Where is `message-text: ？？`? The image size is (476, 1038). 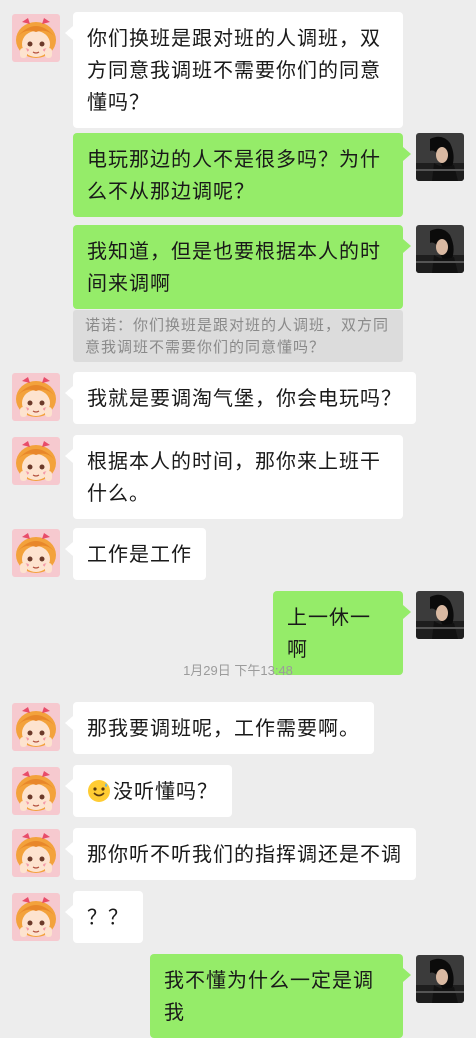
message-text: ？？ is located at coordinates (108, 917).